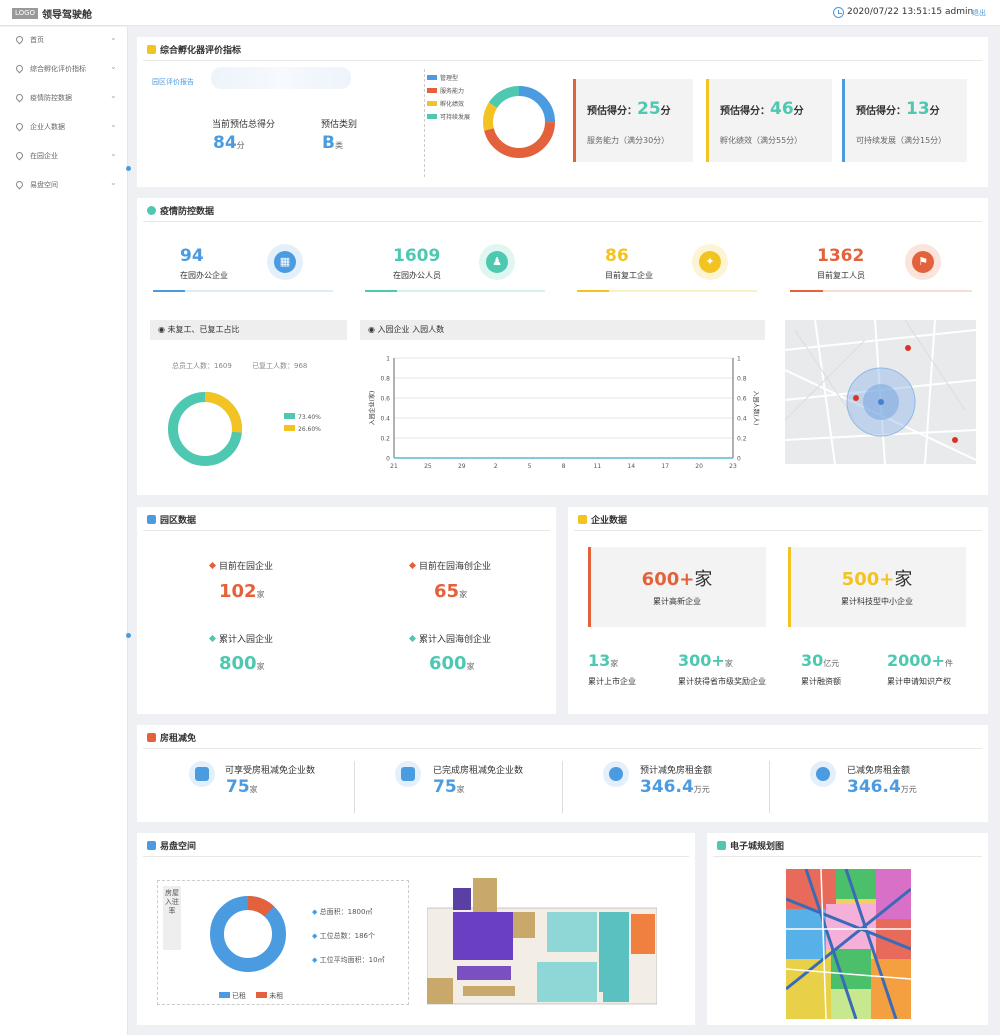 This screenshot has width=1000, height=1035. Describe the element at coordinates (394, 466) in the screenshot. I see `x-tick-label: 21` at that location.